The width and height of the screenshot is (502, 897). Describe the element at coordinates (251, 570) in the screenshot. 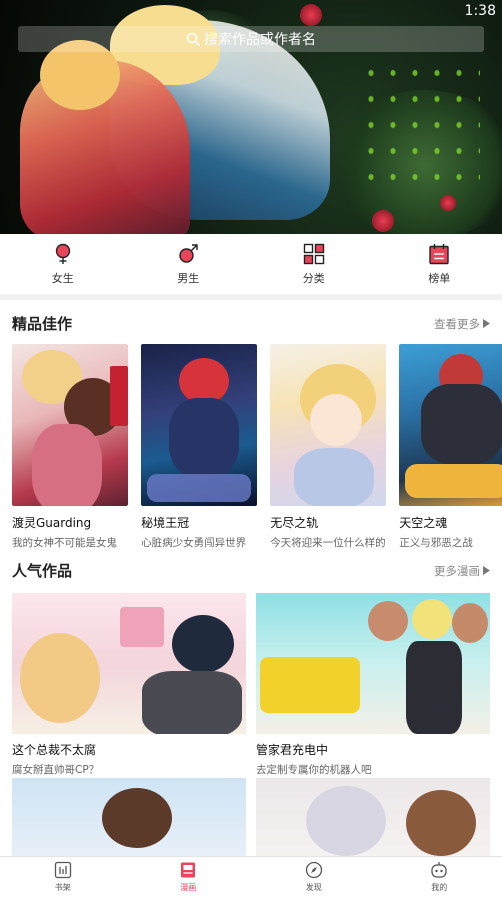

I see `popular-header: 人气作品 更多漫画` at that location.